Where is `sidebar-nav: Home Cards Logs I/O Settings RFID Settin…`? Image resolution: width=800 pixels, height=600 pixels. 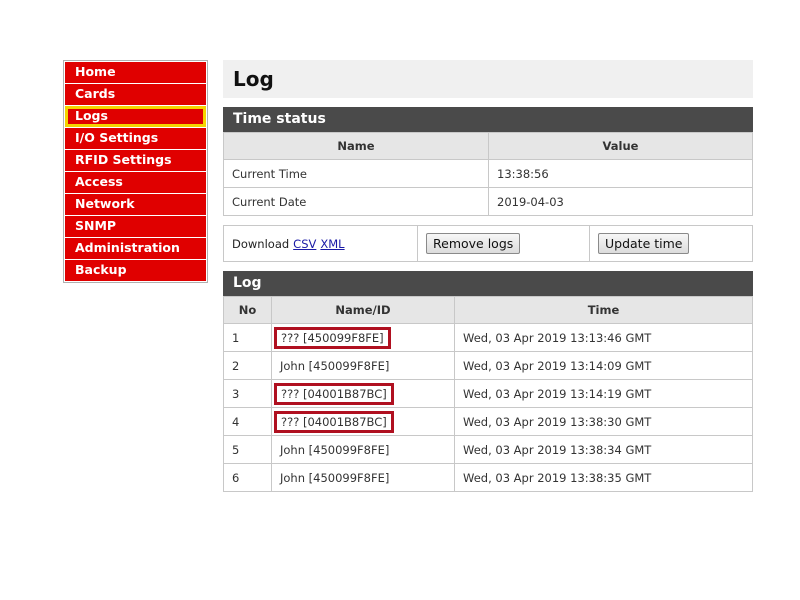 sidebar-nav: Home Cards Logs I/O Settings RFID Settin… is located at coordinates (135, 171).